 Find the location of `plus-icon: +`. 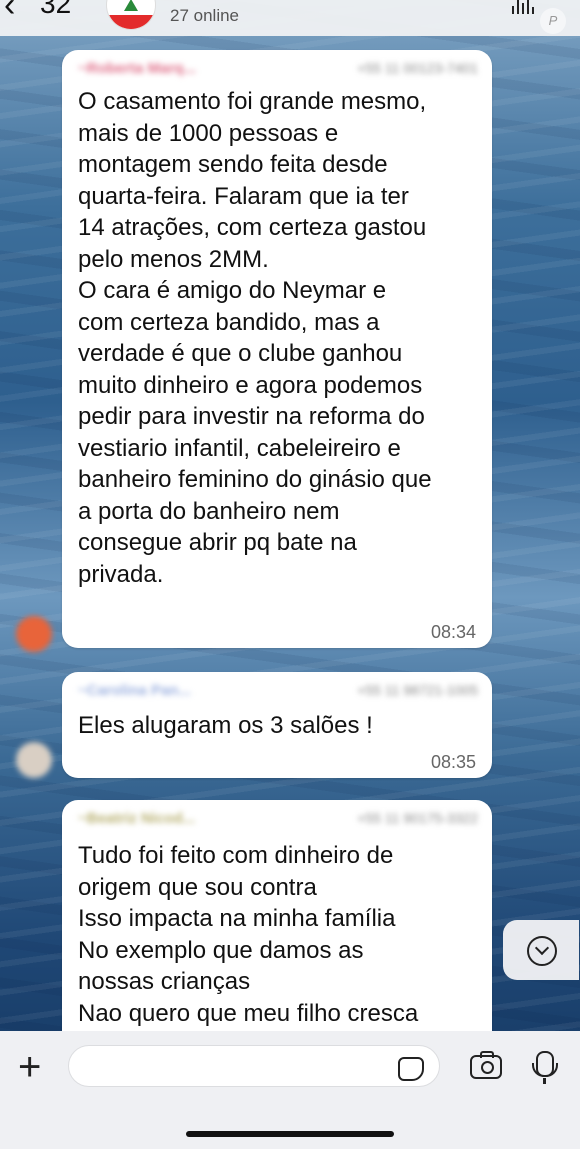

plus-icon: + is located at coordinates (29, 1067).